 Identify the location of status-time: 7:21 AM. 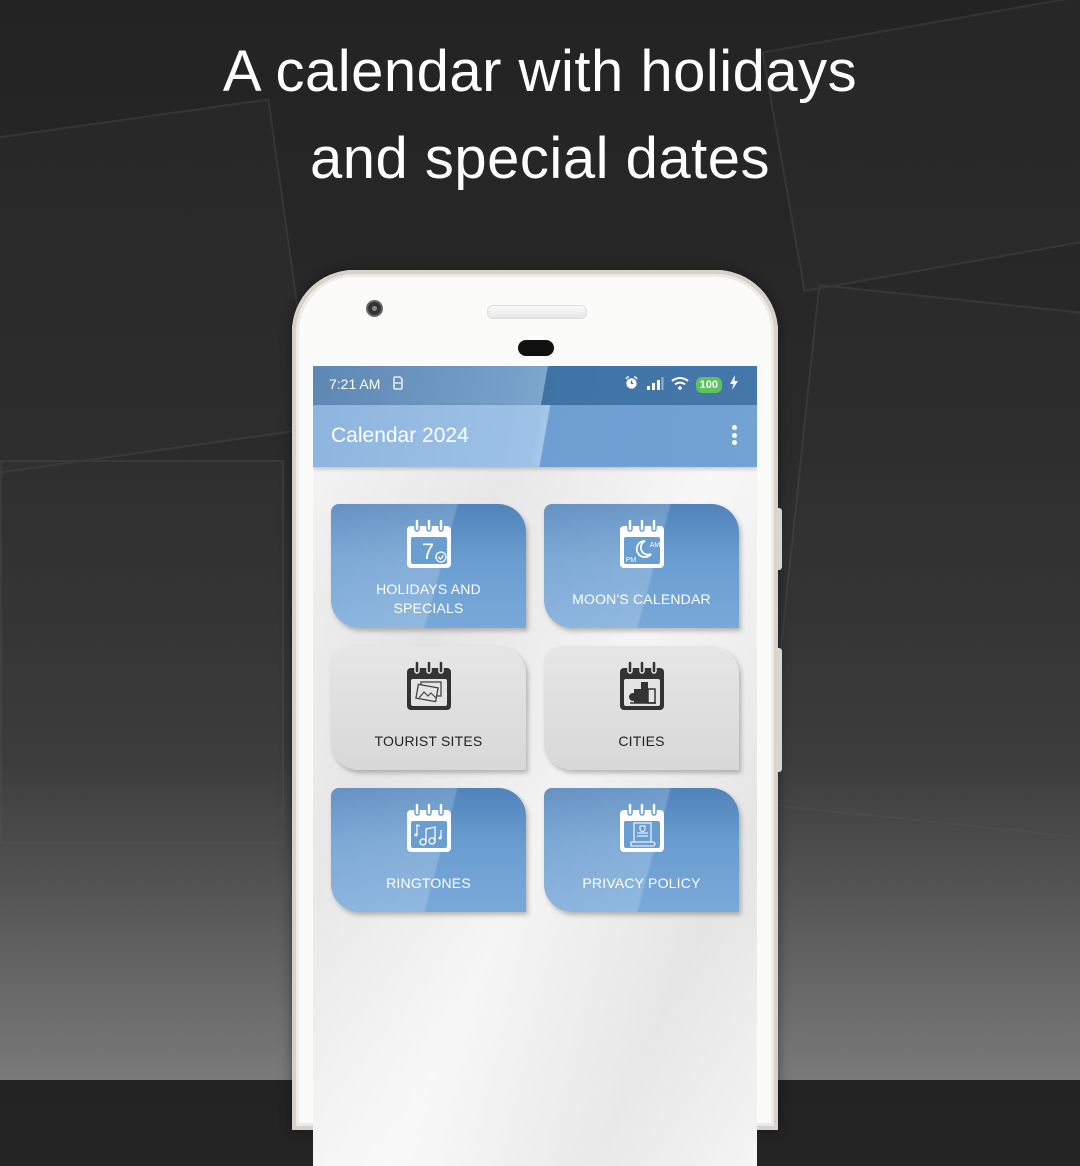
(355, 384).